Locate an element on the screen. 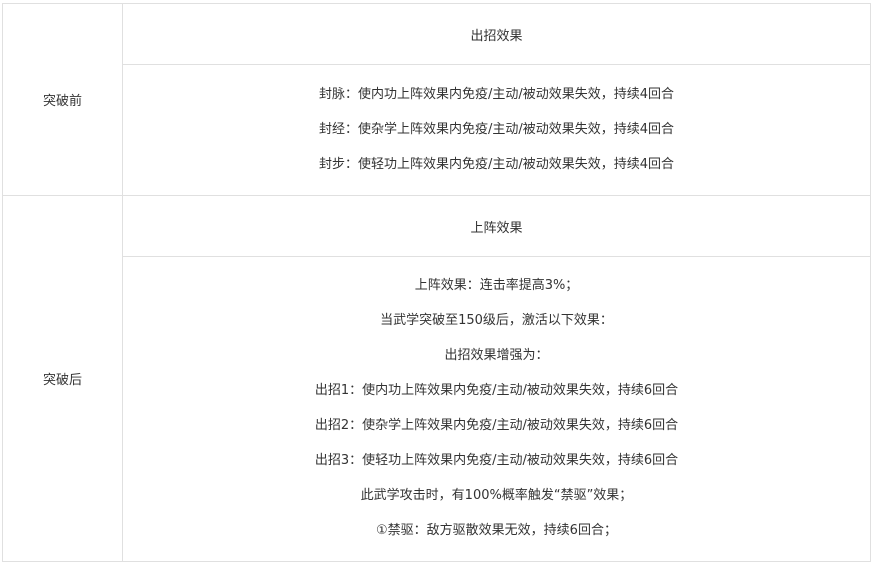  effect-line: 出招1：使内功上阵效果内免疫/主动/被动效果失效，持续6回合 is located at coordinates (496, 390).